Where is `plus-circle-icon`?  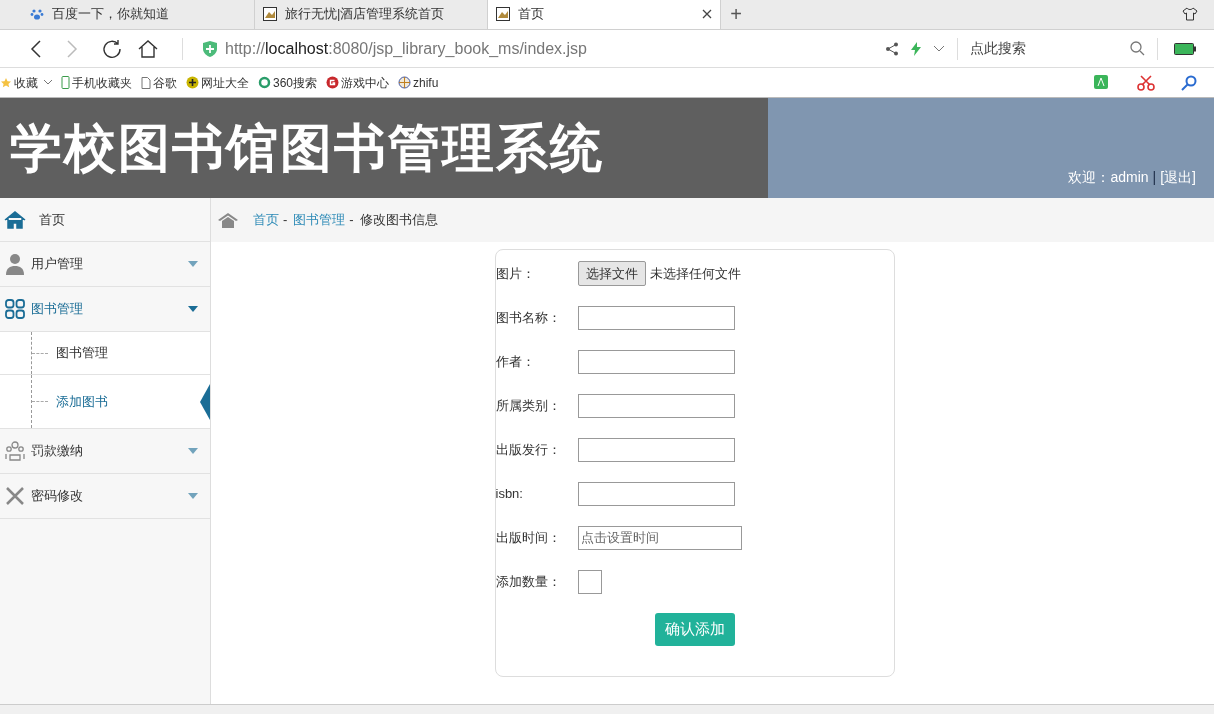 plus-circle-icon is located at coordinates (192, 82).